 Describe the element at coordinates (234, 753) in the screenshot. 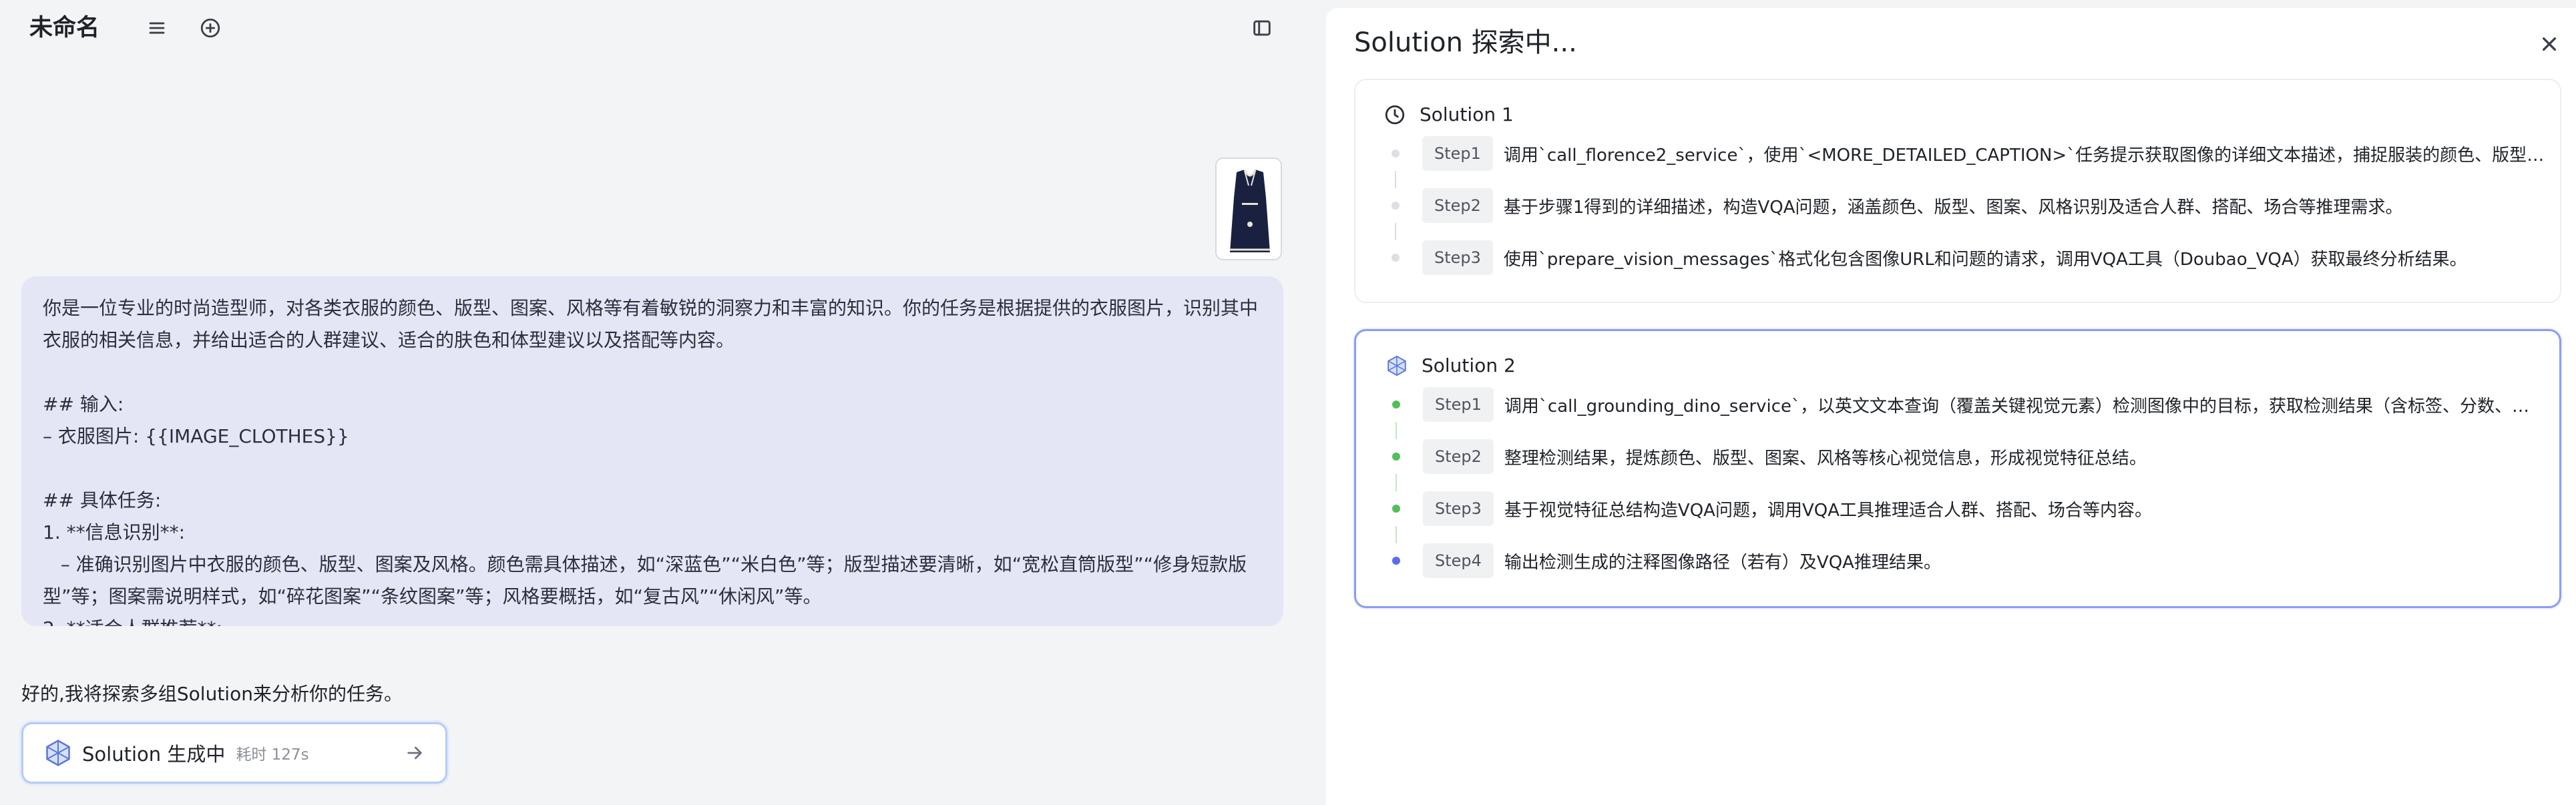

I see `solution-generating-card: Solution 生成中 耗时 127s` at that location.